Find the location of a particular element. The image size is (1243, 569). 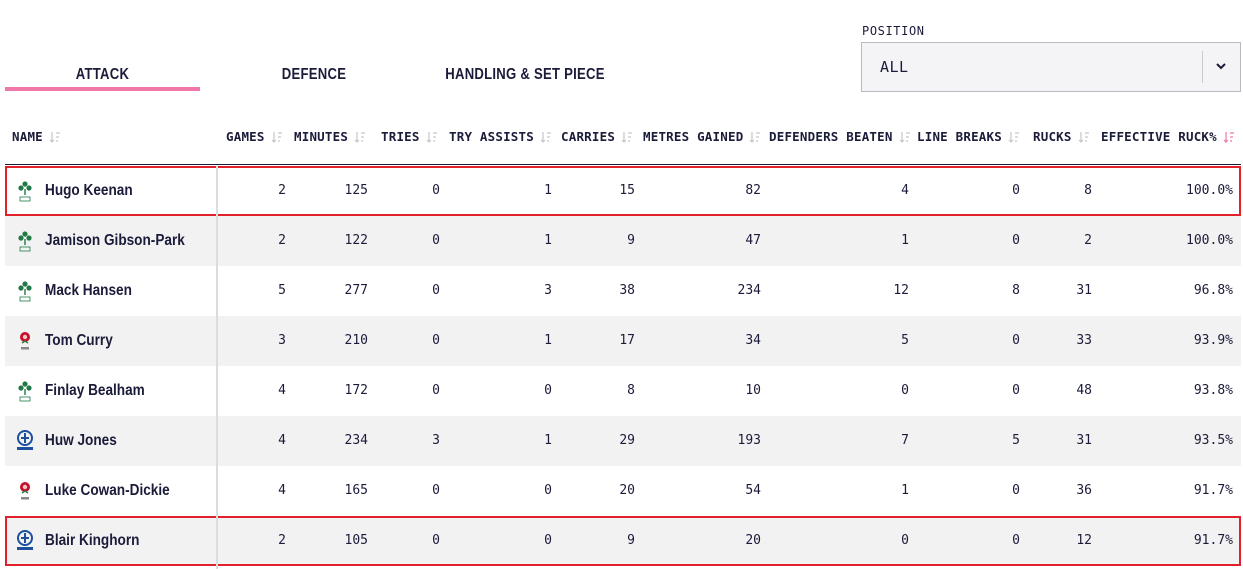

table-row: Luke Cowan-Dickie 4 165 0 0 20 54 1 0 36 91.7% is located at coordinates (623, 491).